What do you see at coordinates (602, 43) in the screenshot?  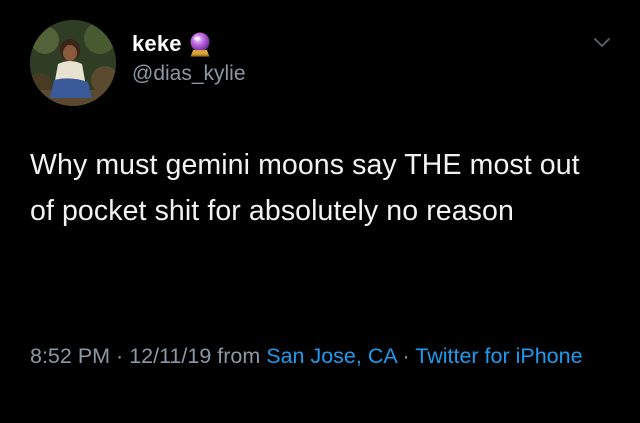 I see `chevron-down-icon` at bounding box center [602, 43].